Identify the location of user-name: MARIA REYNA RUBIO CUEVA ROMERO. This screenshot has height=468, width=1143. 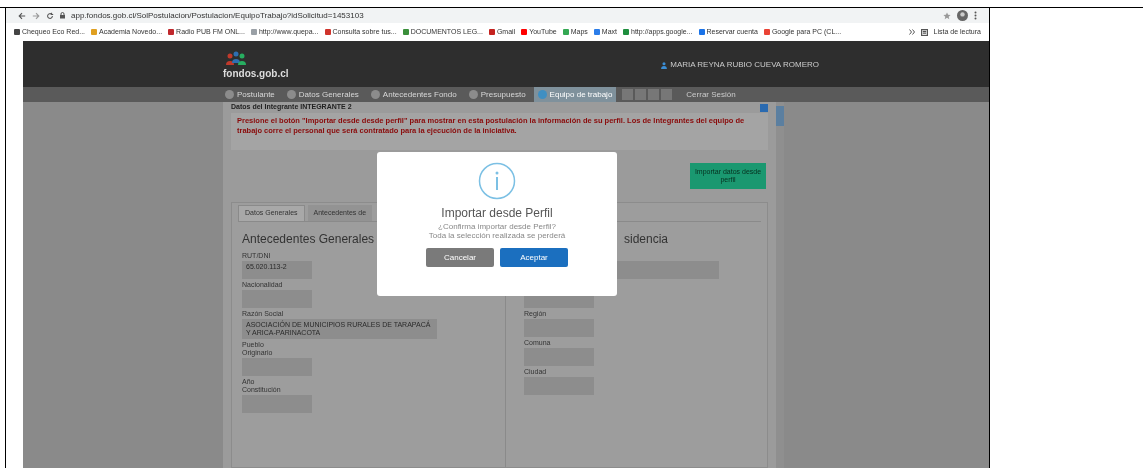
(744, 65).